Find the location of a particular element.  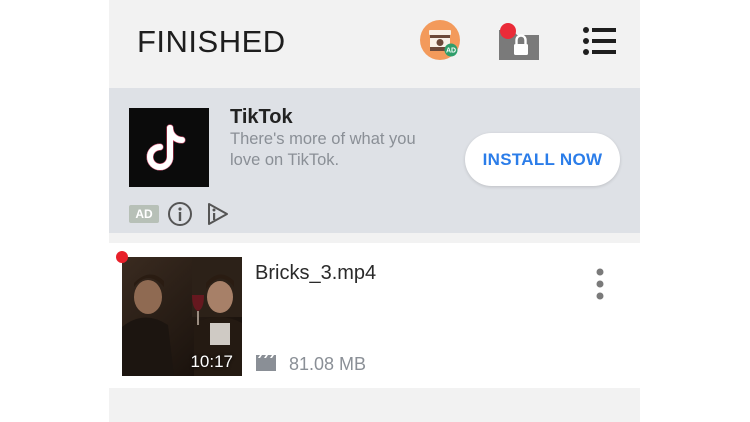

adchoices-icon is located at coordinates (218, 214).